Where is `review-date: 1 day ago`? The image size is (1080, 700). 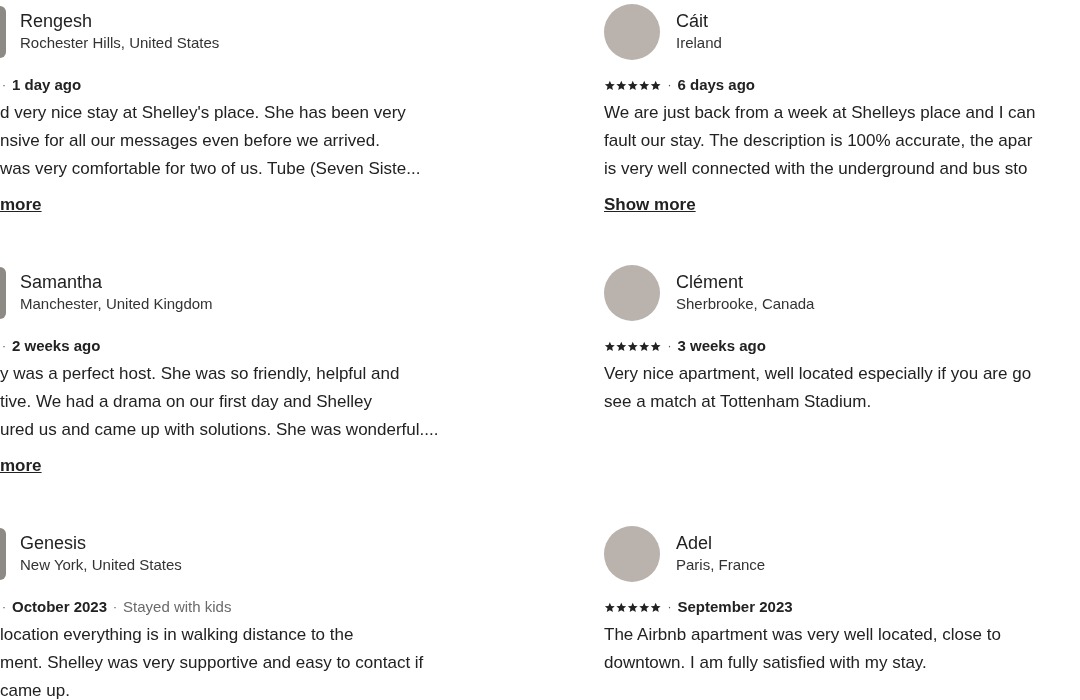
review-date: 1 day ago is located at coordinates (47, 84).